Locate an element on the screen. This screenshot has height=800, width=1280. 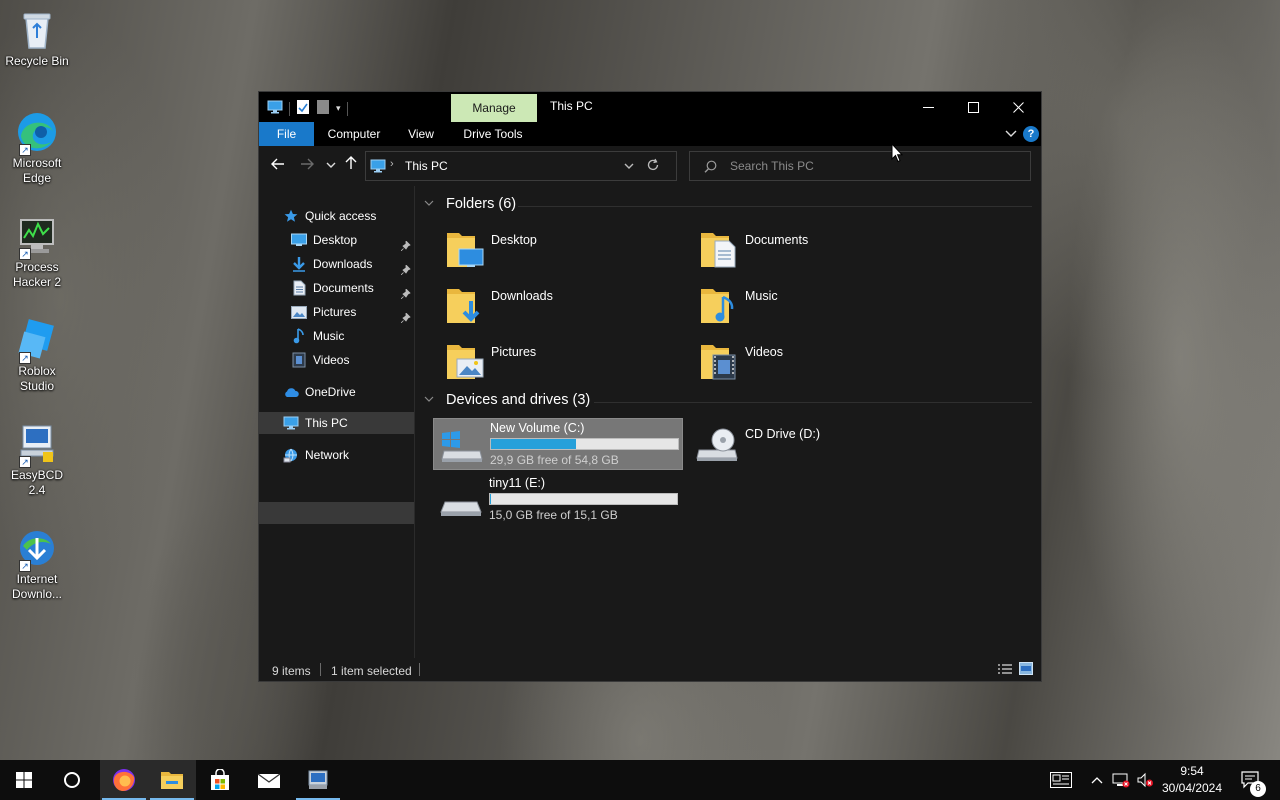
show-hidden-icons-button is located at coordinates (1097, 780).